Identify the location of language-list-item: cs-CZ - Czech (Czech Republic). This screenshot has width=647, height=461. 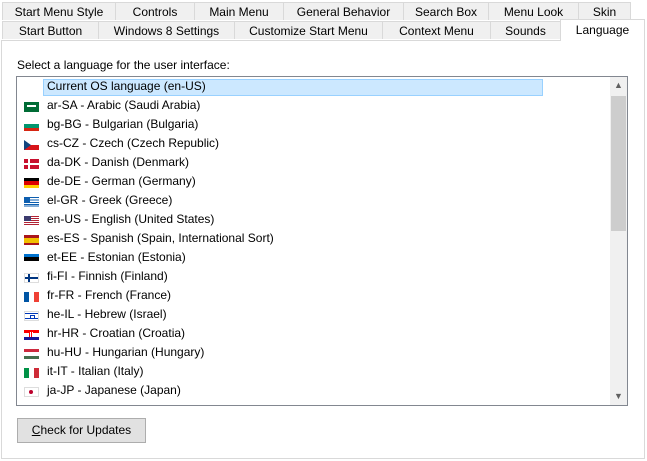
(313, 143).